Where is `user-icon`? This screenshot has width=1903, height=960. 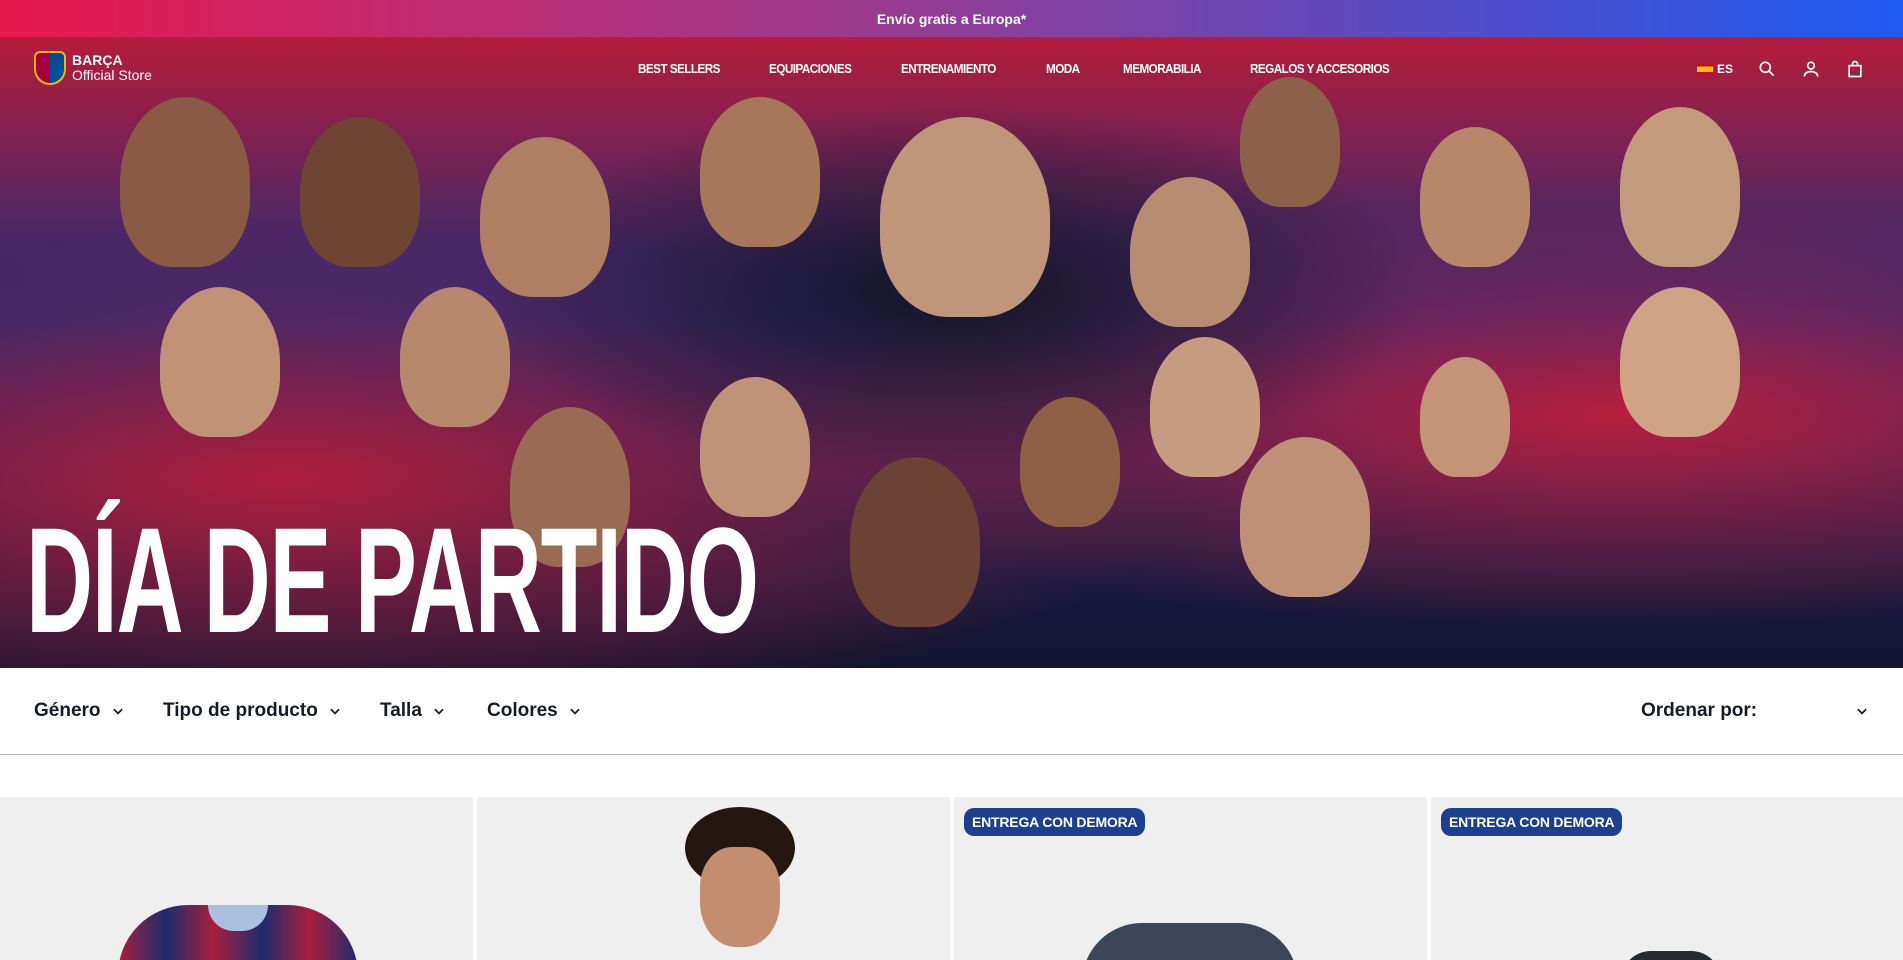 user-icon is located at coordinates (1811, 69).